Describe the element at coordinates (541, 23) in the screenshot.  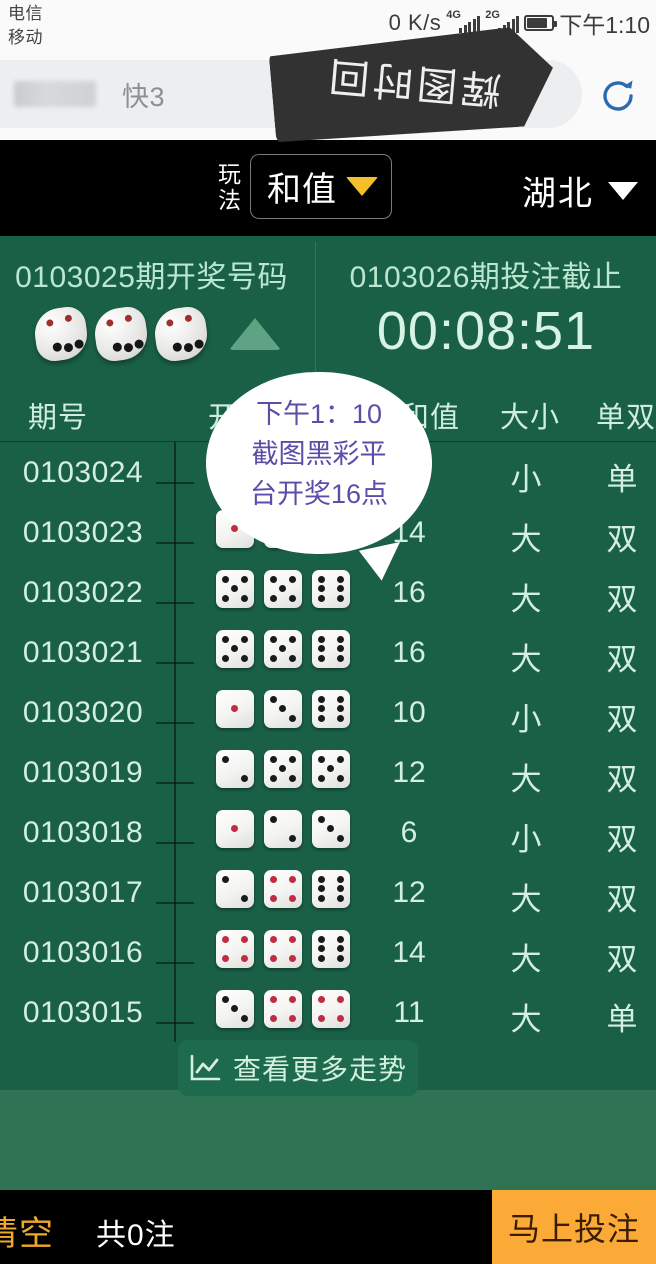
I see `battery-icon` at that location.